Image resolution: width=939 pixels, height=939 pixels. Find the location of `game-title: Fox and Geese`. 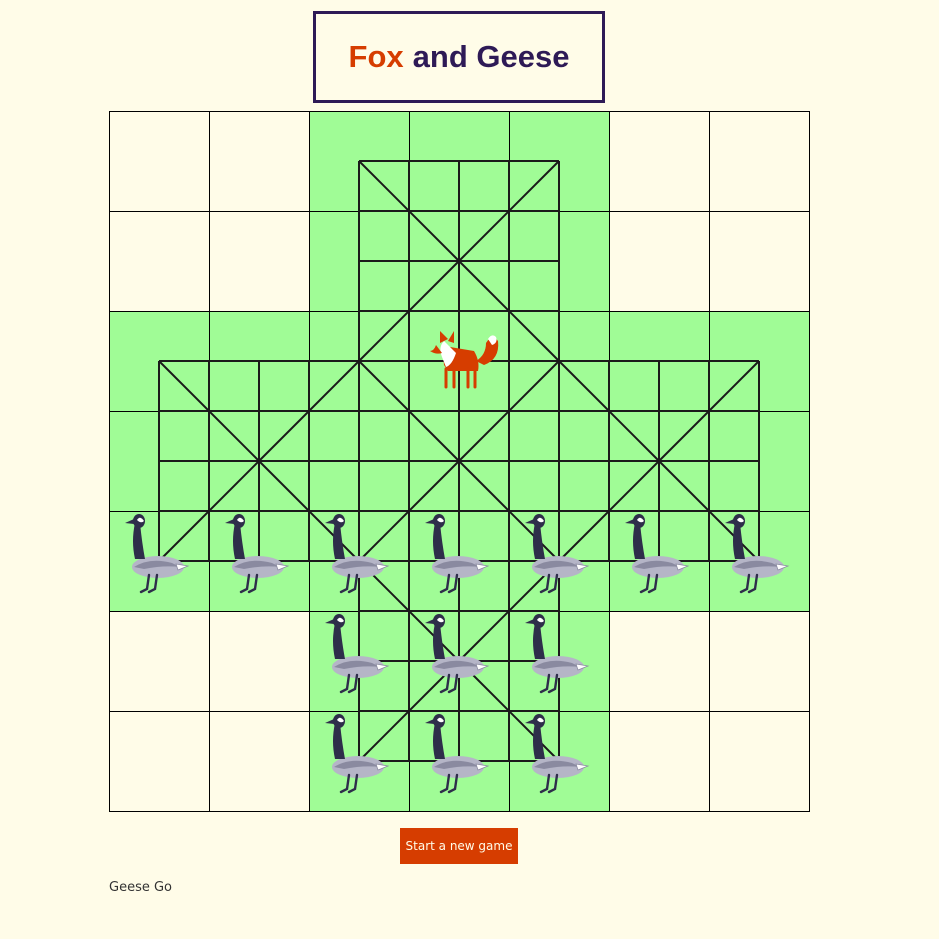

game-title: Fox and Geese is located at coordinates (459, 57).